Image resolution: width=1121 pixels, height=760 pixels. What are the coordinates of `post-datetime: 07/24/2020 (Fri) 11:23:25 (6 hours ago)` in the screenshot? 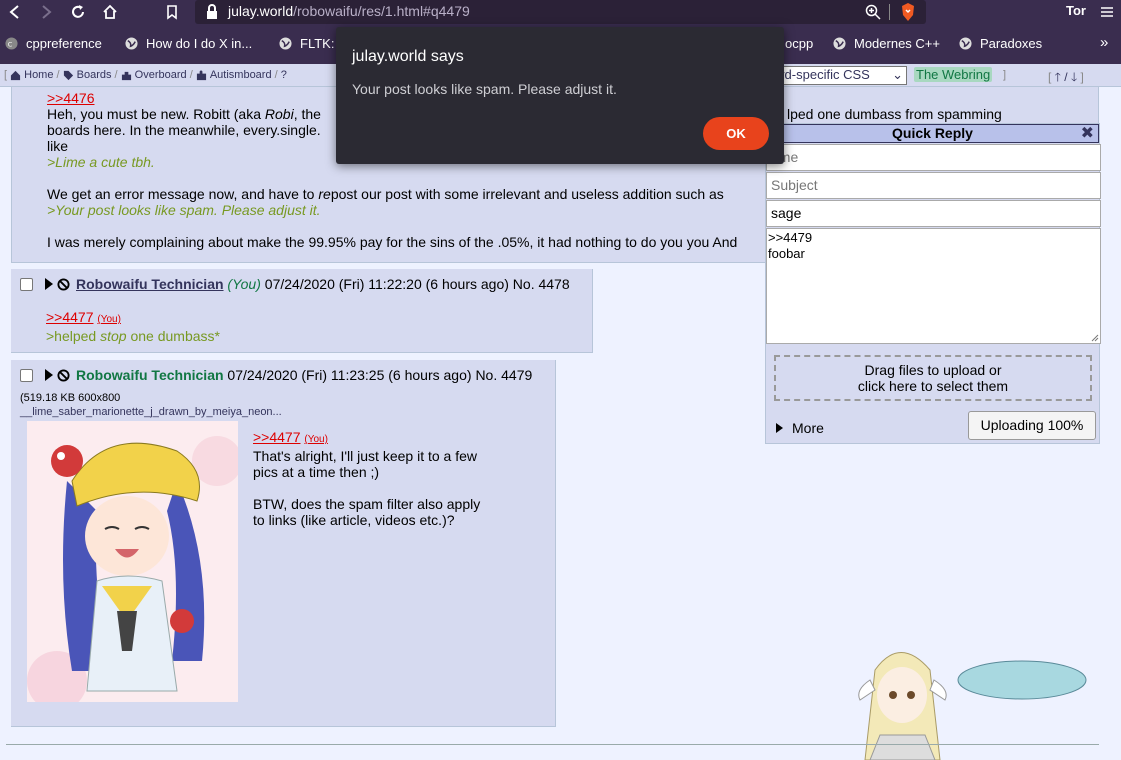 It's located at (349, 375).